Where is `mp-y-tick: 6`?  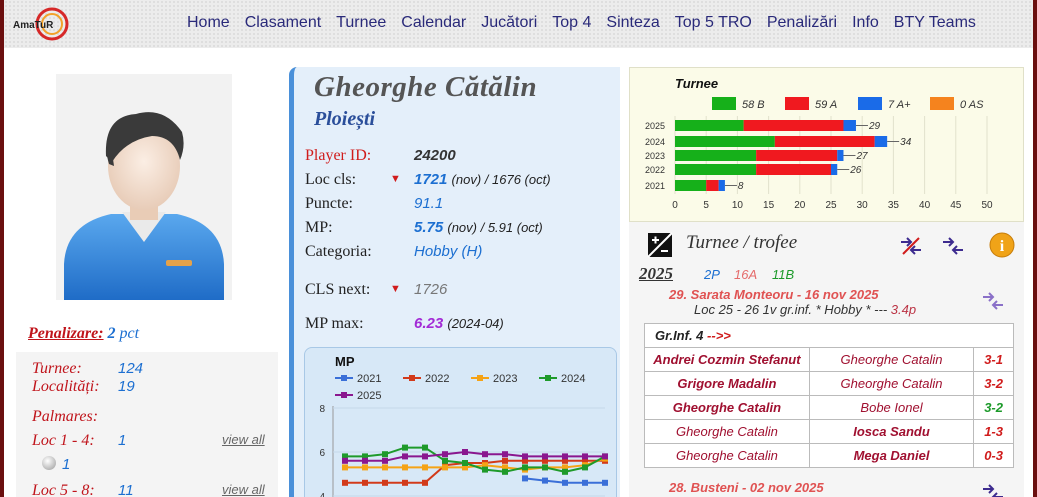 mp-y-tick: 6 is located at coordinates (322, 453).